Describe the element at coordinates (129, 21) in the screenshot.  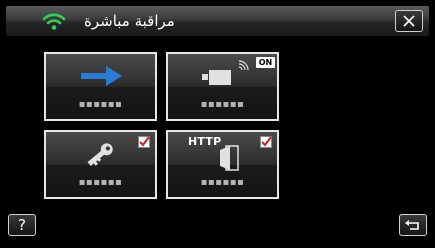
I see `page-title: مراقبة مباشرة` at that location.